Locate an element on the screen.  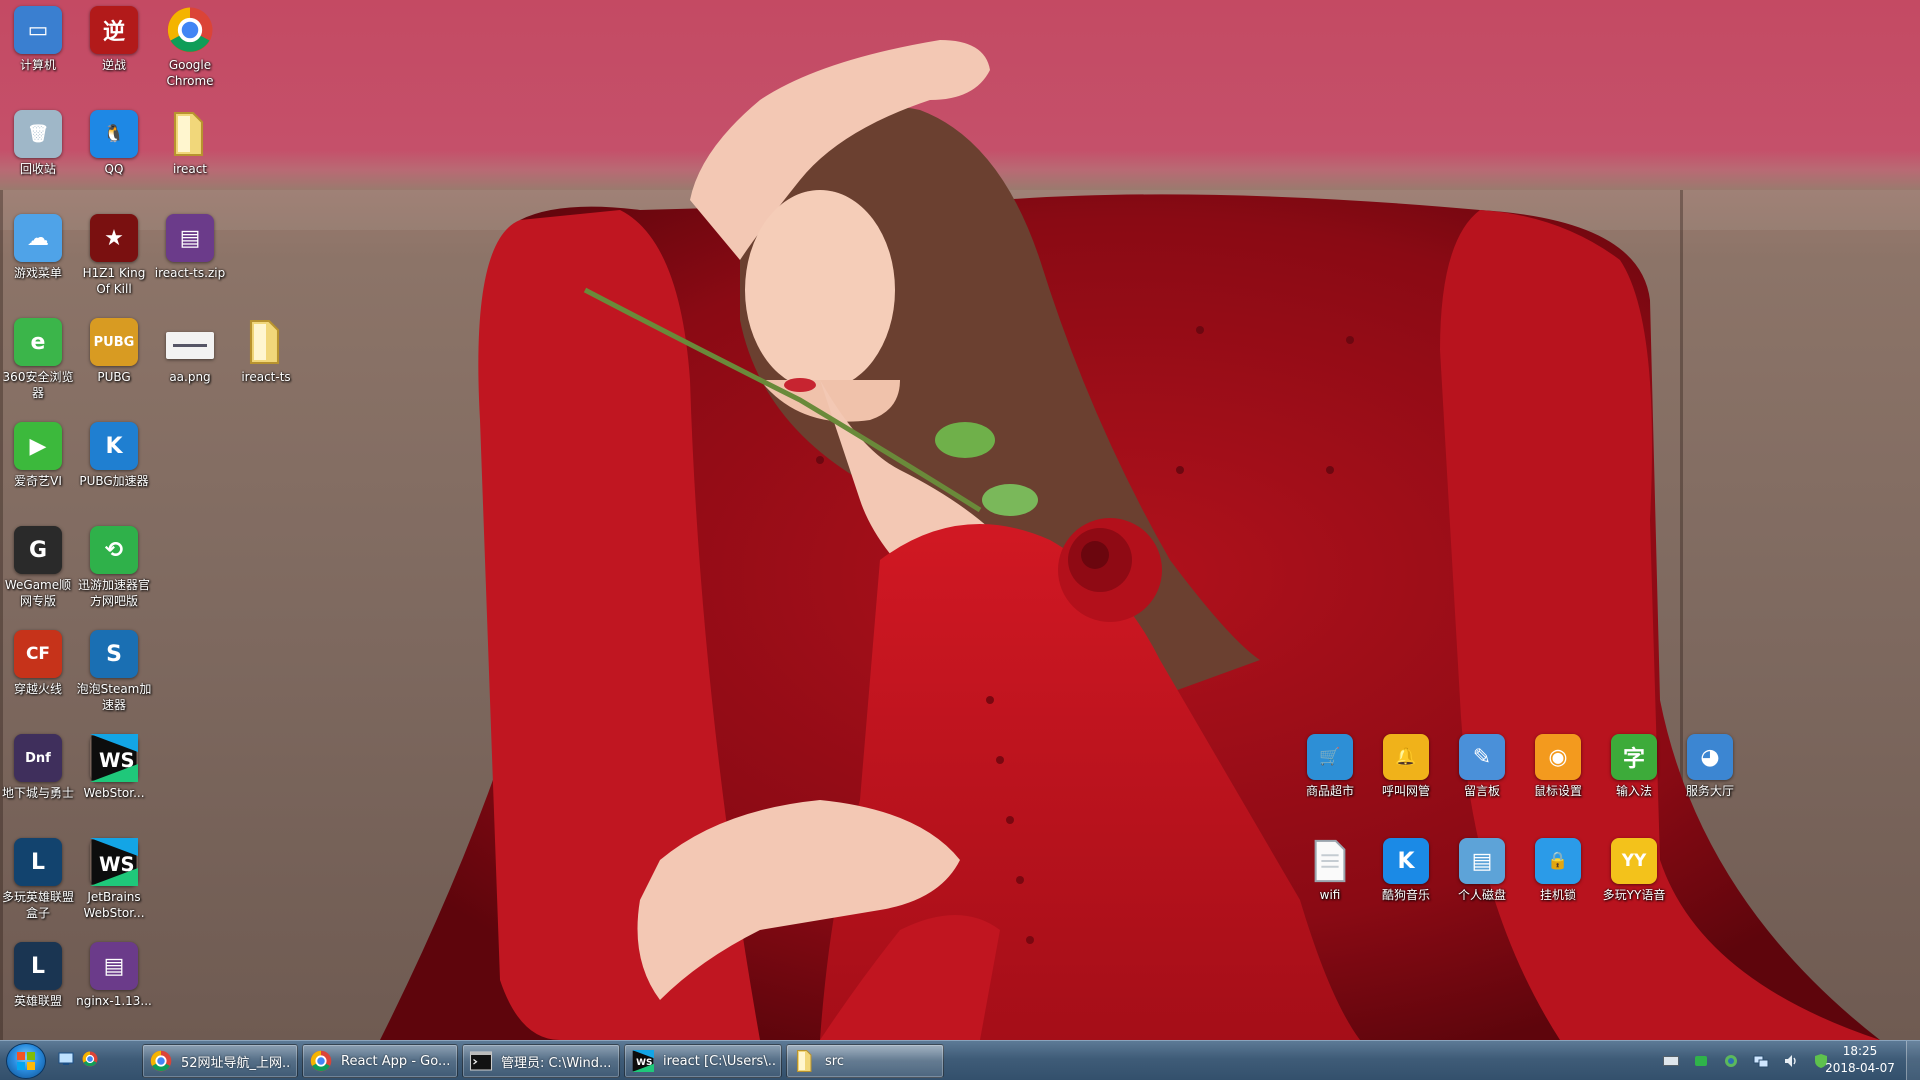
desktop-icon-pubg: PUBG PUBG is located at coordinates (114, 351).